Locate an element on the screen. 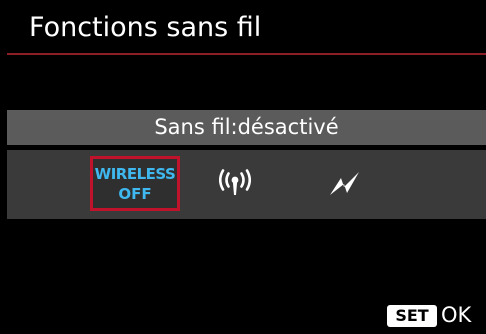 This screenshot has height=334, width=486. wireless-off-line1: WIRELESS is located at coordinates (135, 173).